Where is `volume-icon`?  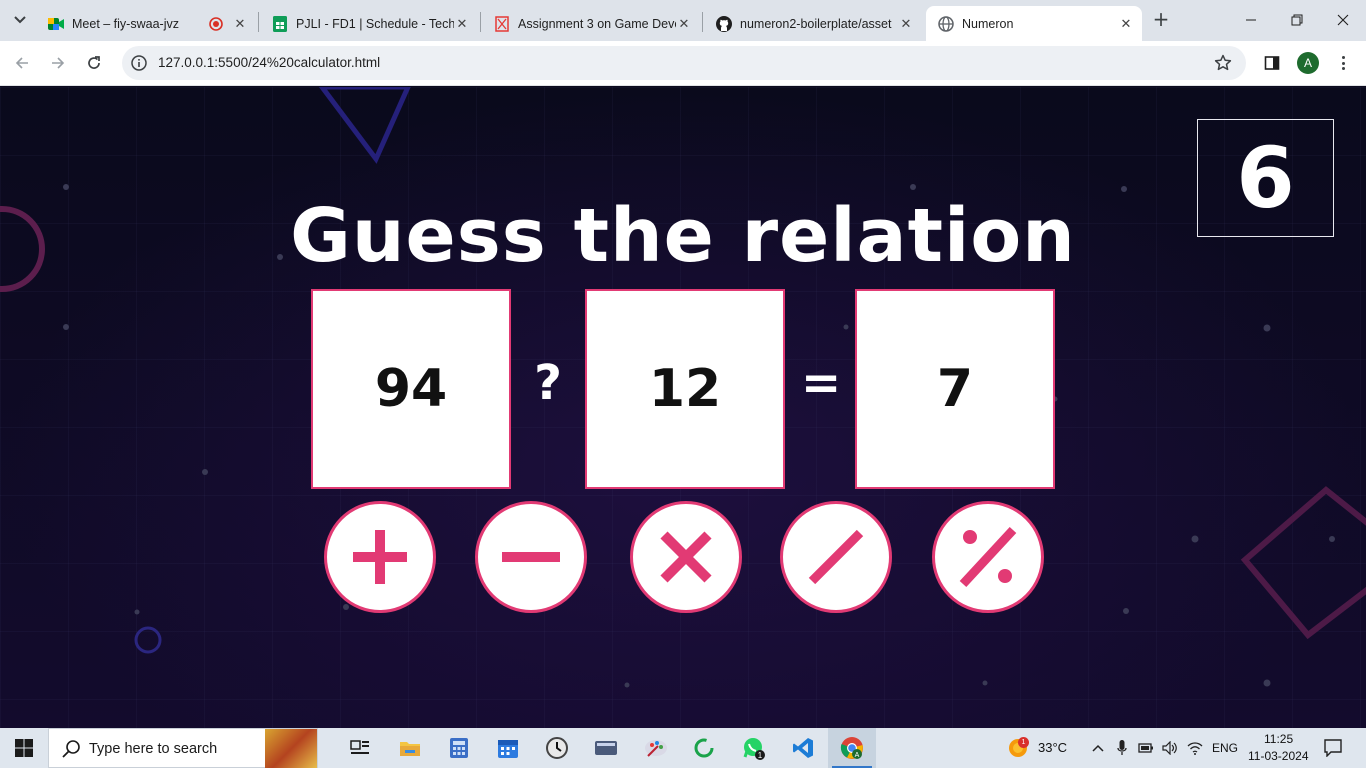 volume-icon is located at coordinates (1170, 748).